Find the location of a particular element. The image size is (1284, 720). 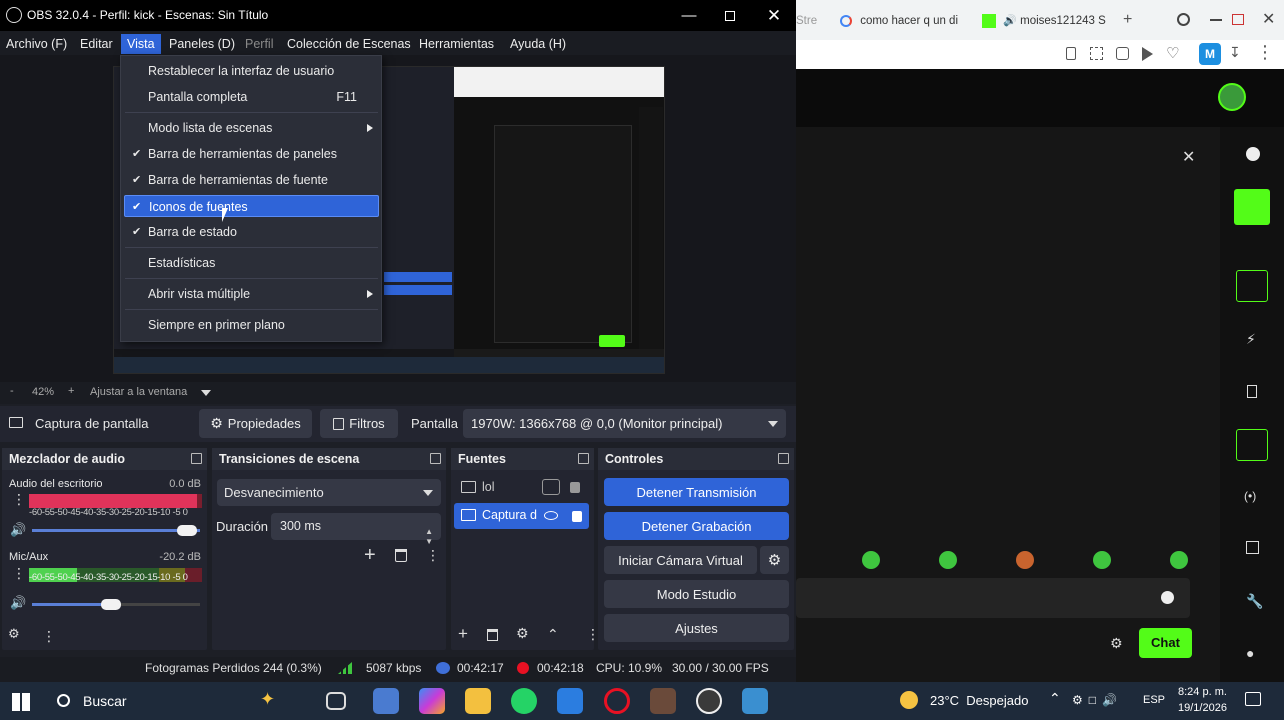

favorite-icon: ♡ is located at coordinates (1172, 53).